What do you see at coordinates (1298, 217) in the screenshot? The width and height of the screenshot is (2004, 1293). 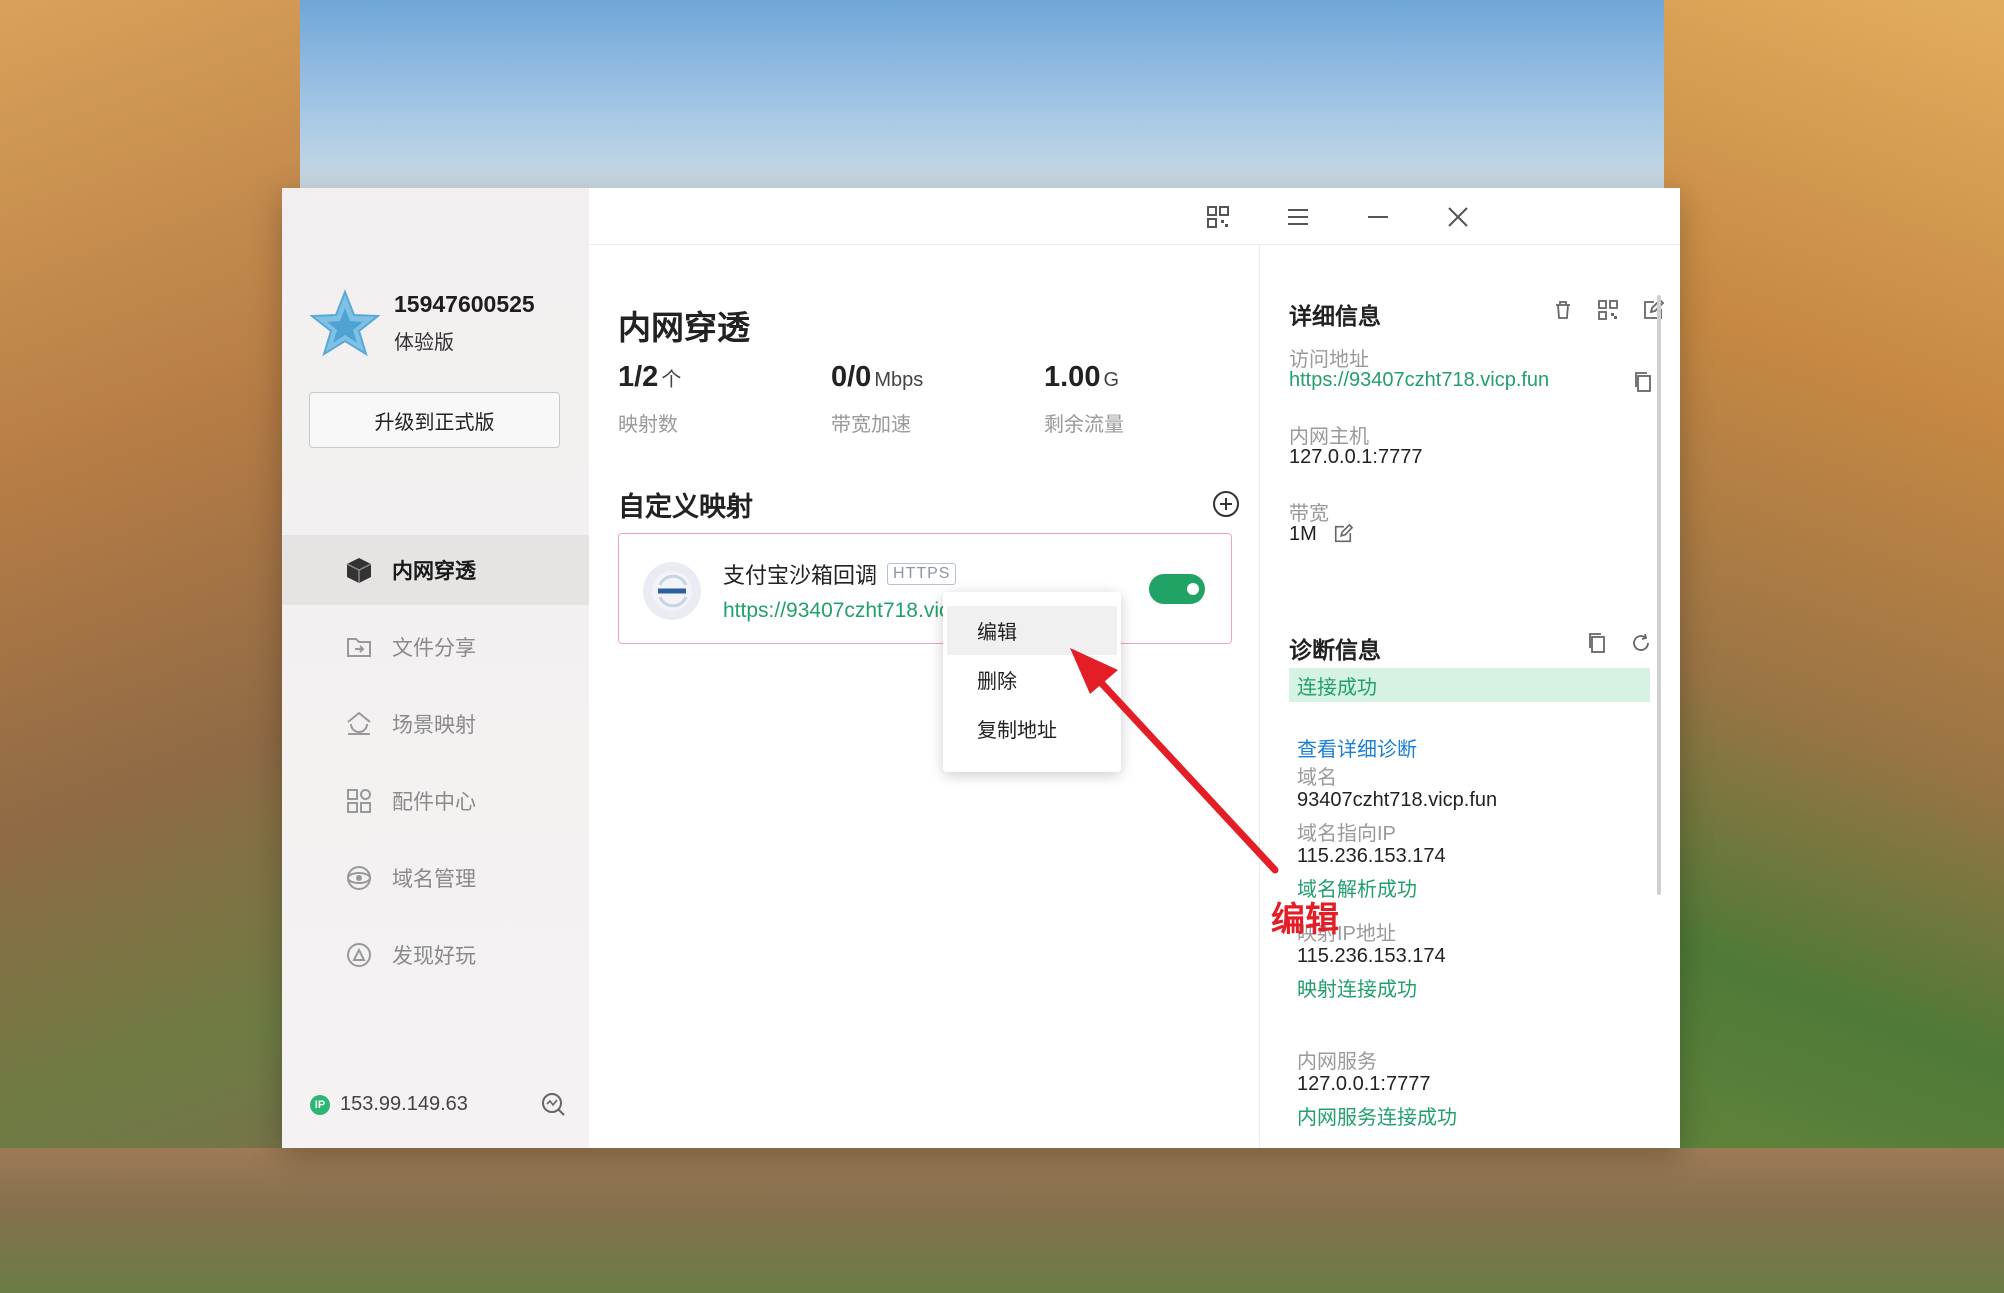 I see `menu-icon` at bounding box center [1298, 217].